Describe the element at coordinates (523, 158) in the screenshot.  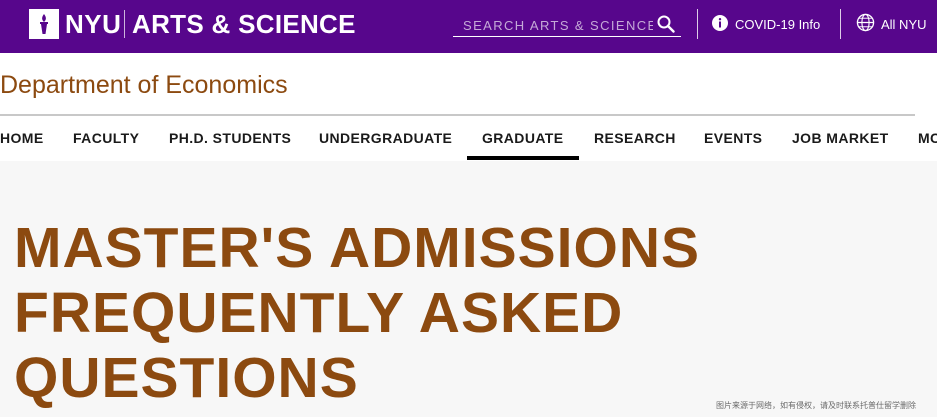
I see `nav-active-indicator` at that location.